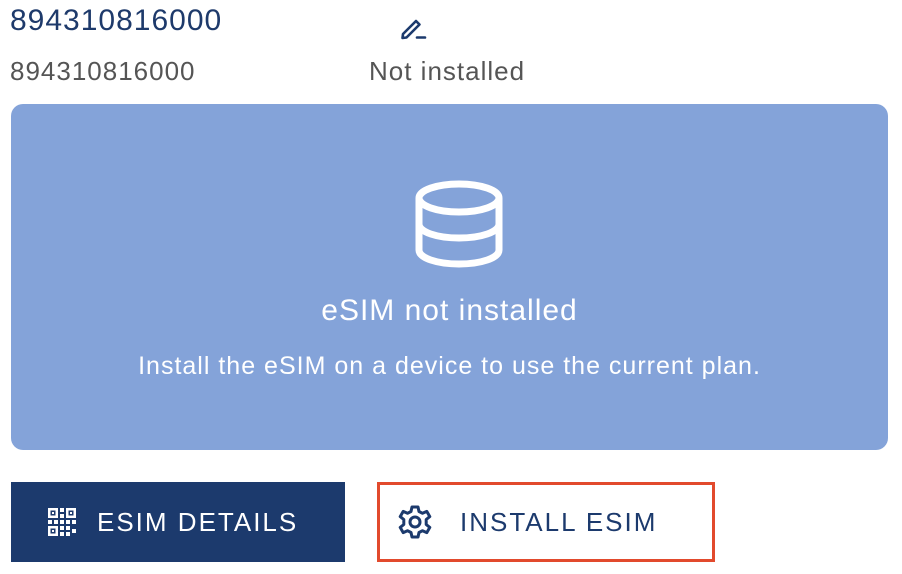 The image size is (902, 574). Describe the element at coordinates (415, 522) in the screenshot. I see `gear-icon` at that location.